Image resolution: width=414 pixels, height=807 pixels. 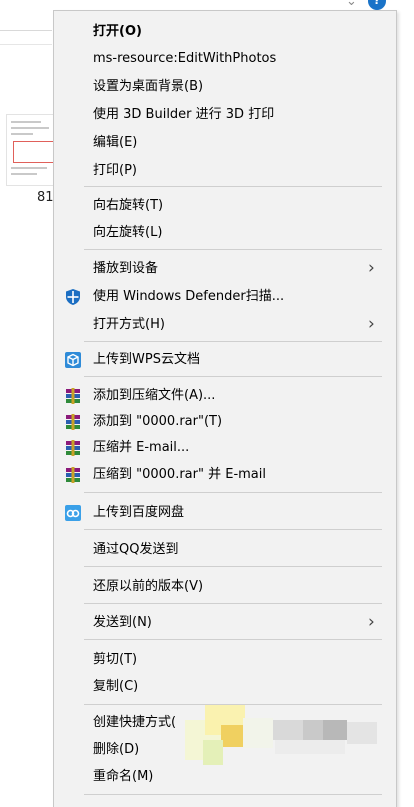 I want to click on menu-item-copy: 复制(C), so click(x=225, y=686).